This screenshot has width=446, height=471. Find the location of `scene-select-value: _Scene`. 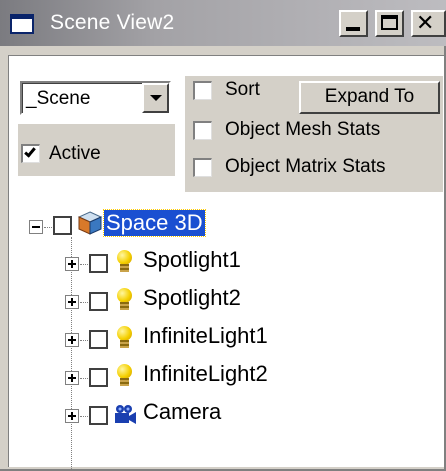

scene-select-value: _Scene is located at coordinates (58, 98).